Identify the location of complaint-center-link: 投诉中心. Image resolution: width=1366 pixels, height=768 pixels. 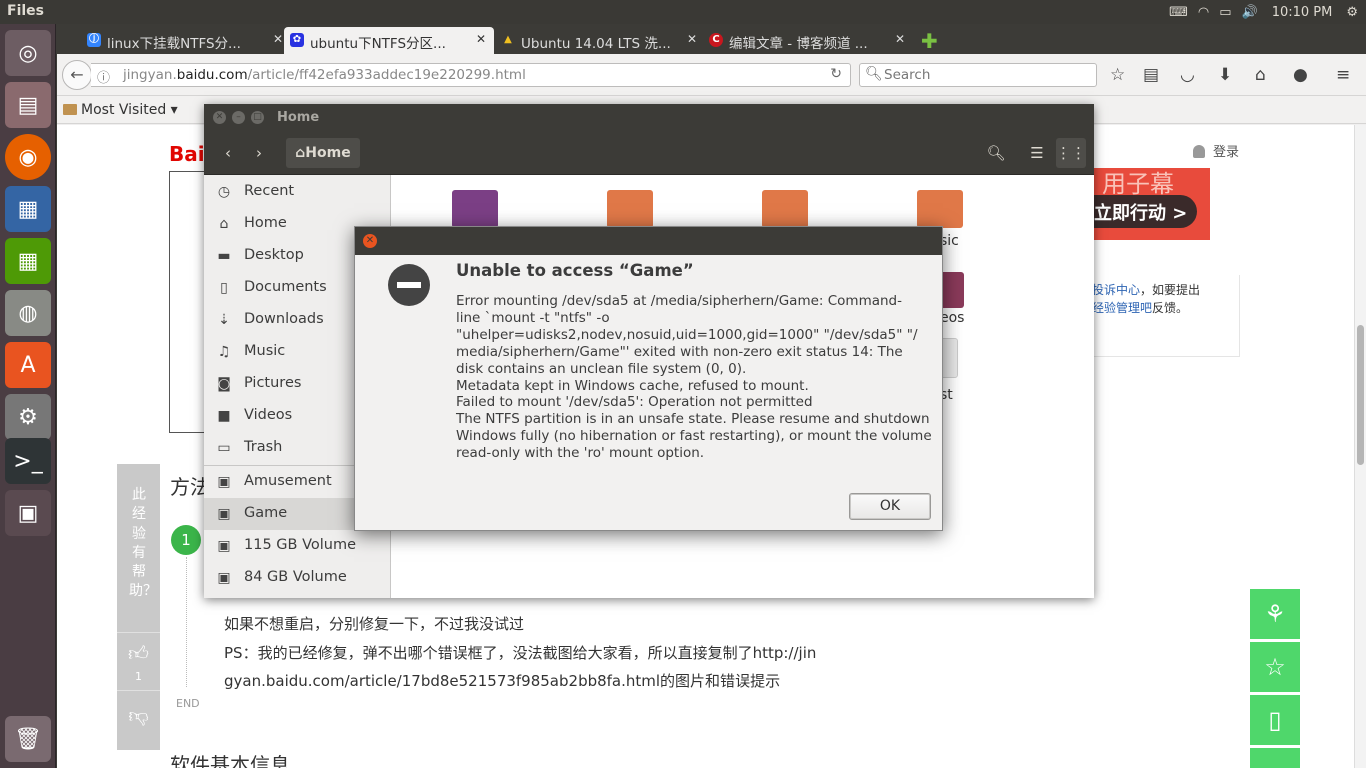
(1116, 290).